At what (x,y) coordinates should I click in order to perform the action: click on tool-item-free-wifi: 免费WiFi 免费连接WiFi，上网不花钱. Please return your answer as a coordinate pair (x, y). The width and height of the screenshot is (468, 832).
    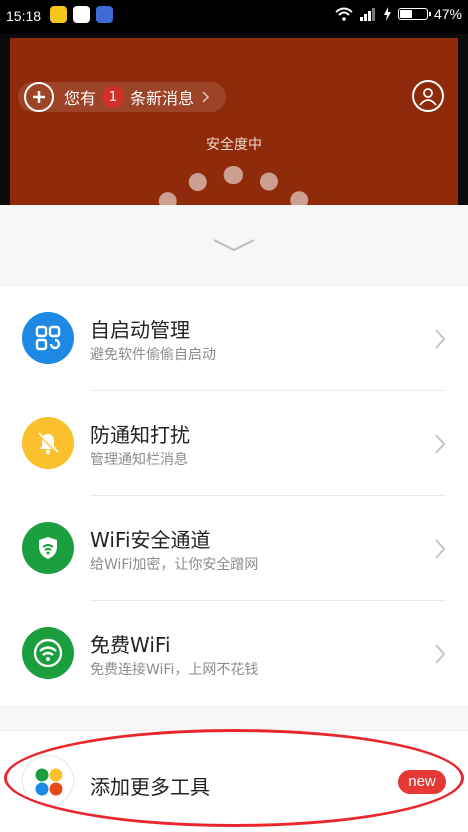
    Looking at the image, I should click on (234, 653).